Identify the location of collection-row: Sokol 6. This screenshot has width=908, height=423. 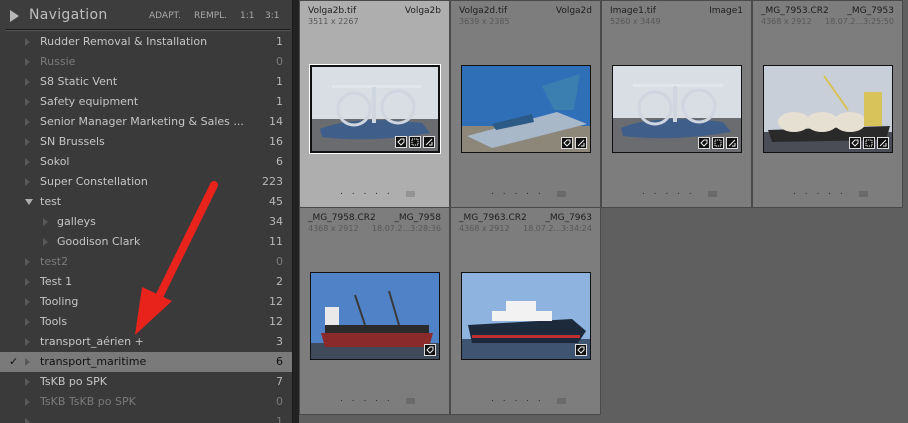
(146, 162).